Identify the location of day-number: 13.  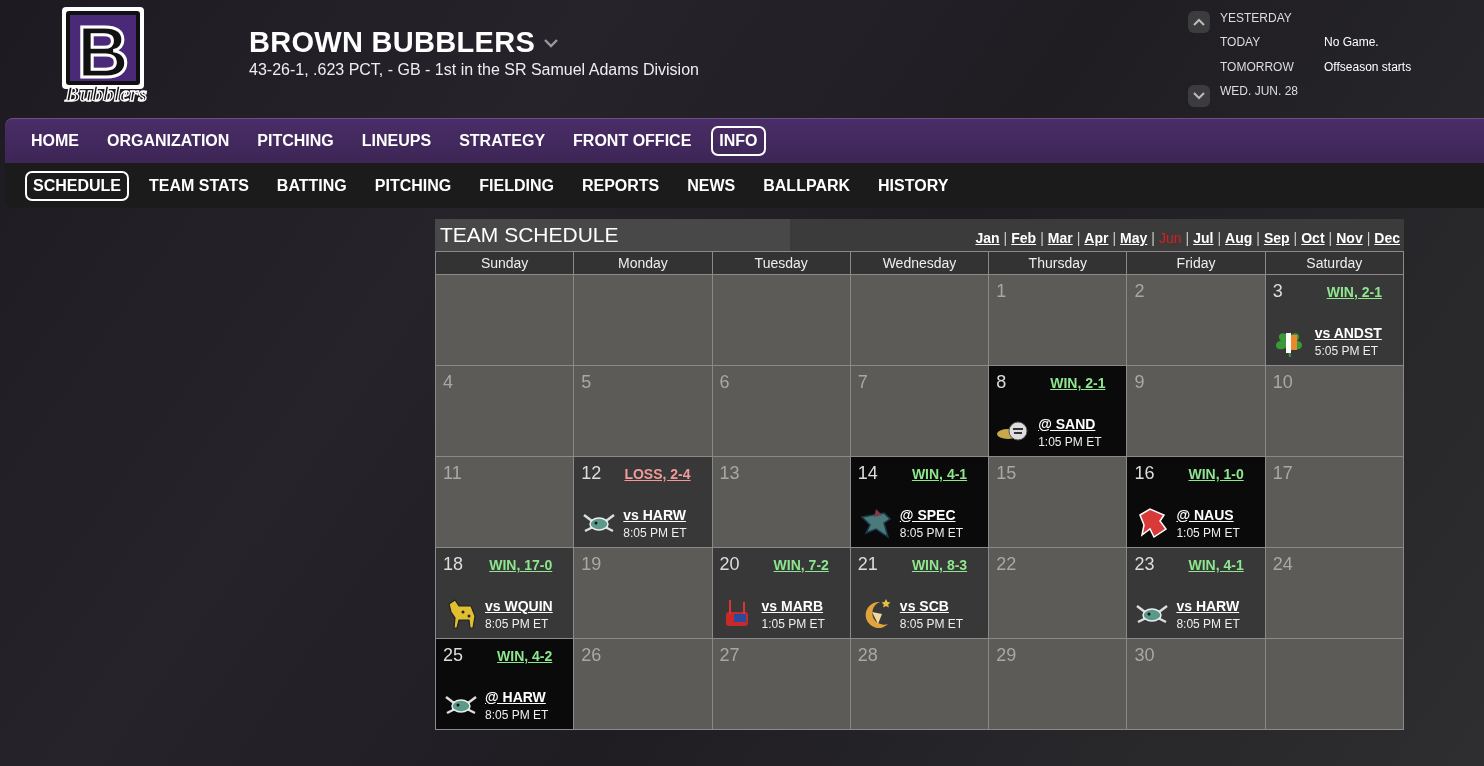
(729, 473).